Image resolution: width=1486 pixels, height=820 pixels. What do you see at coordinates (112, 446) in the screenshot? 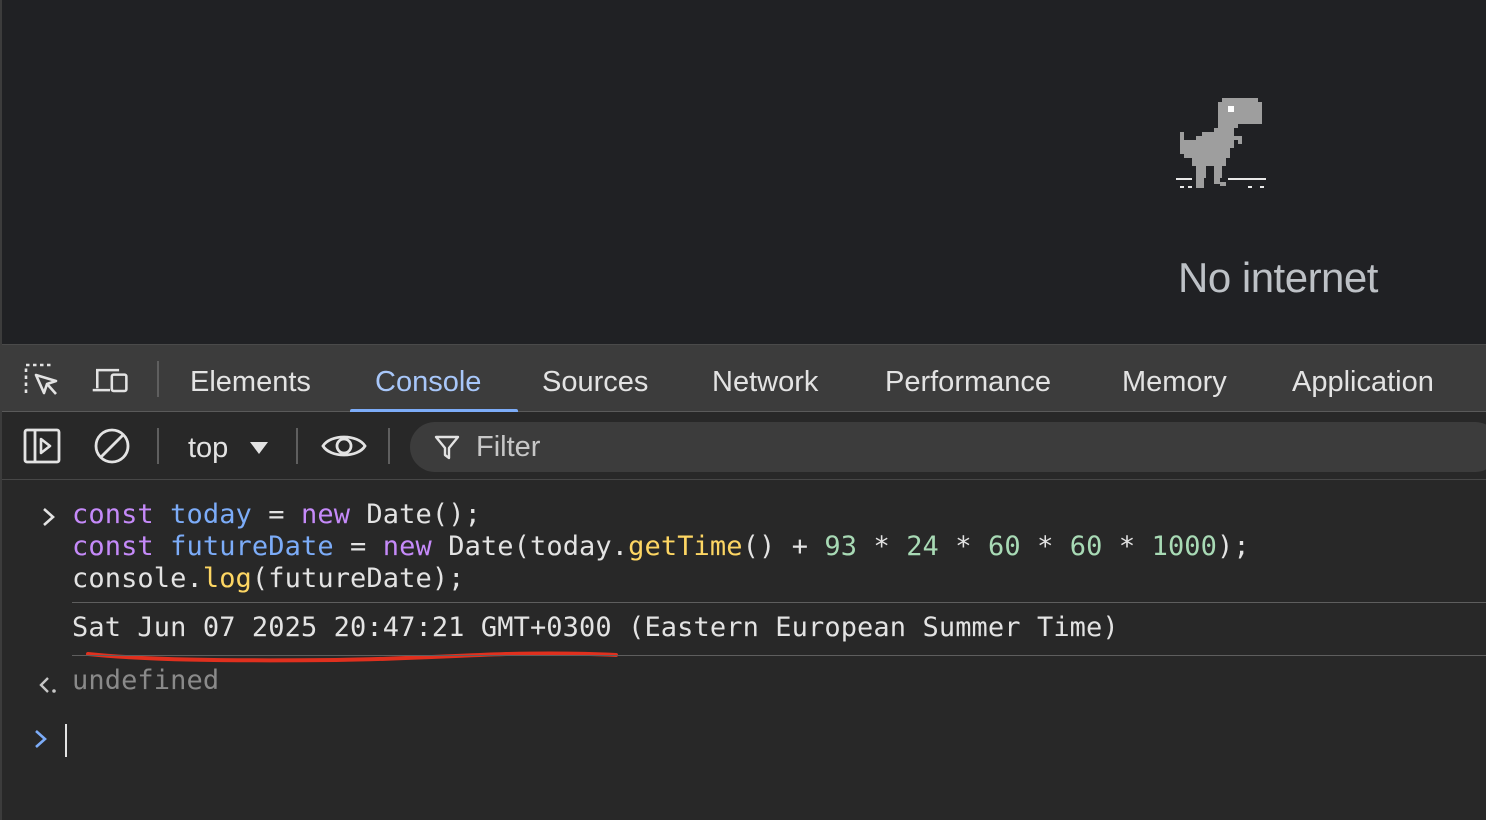
I see `clear-console-icon` at bounding box center [112, 446].